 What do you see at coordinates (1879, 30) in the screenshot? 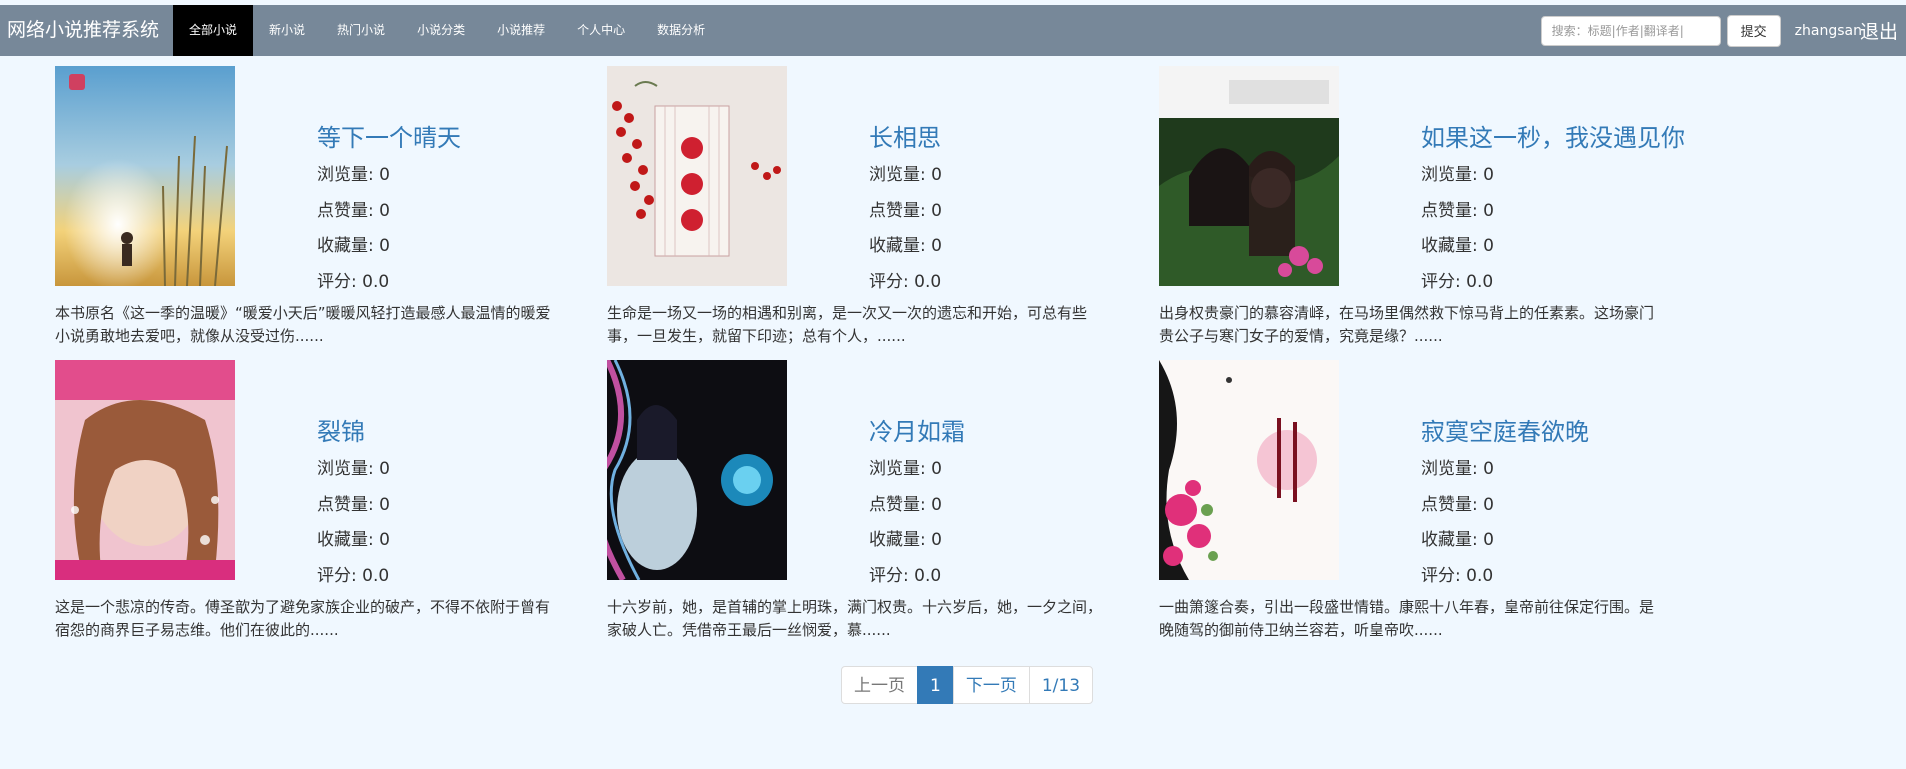
I see `logout-link: 退出` at bounding box center [1879, 30].